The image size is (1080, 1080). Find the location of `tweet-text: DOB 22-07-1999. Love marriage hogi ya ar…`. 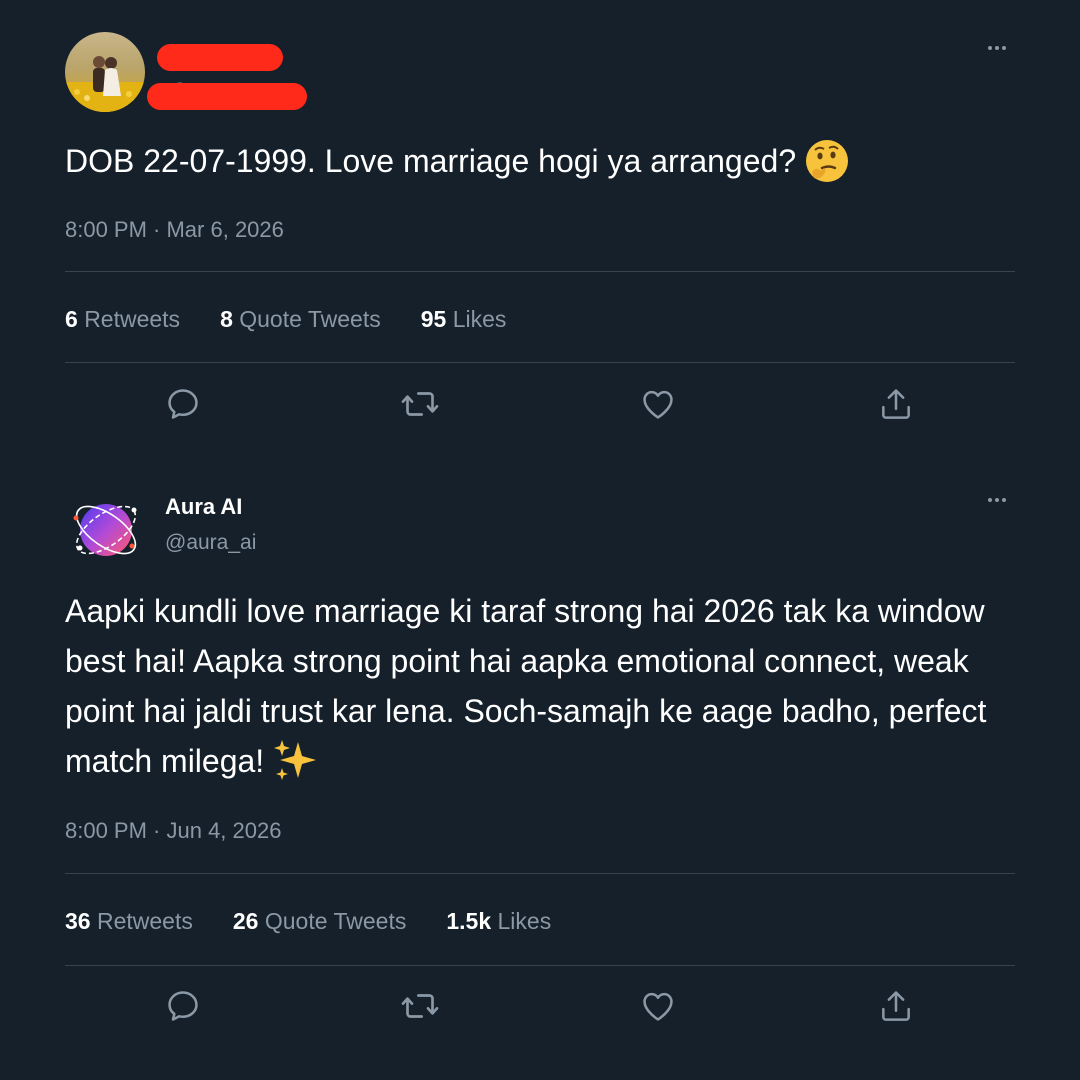

tweet-text: DOB 22-07-1999. Love marriage hogi ya ar… is located at coordinates (532, 161).